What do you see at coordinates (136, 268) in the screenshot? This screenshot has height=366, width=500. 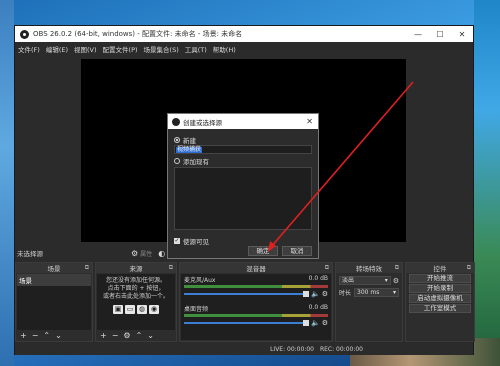 I see `sources-dock-header: 来源 ⧉` at bounding box center [136, 268].